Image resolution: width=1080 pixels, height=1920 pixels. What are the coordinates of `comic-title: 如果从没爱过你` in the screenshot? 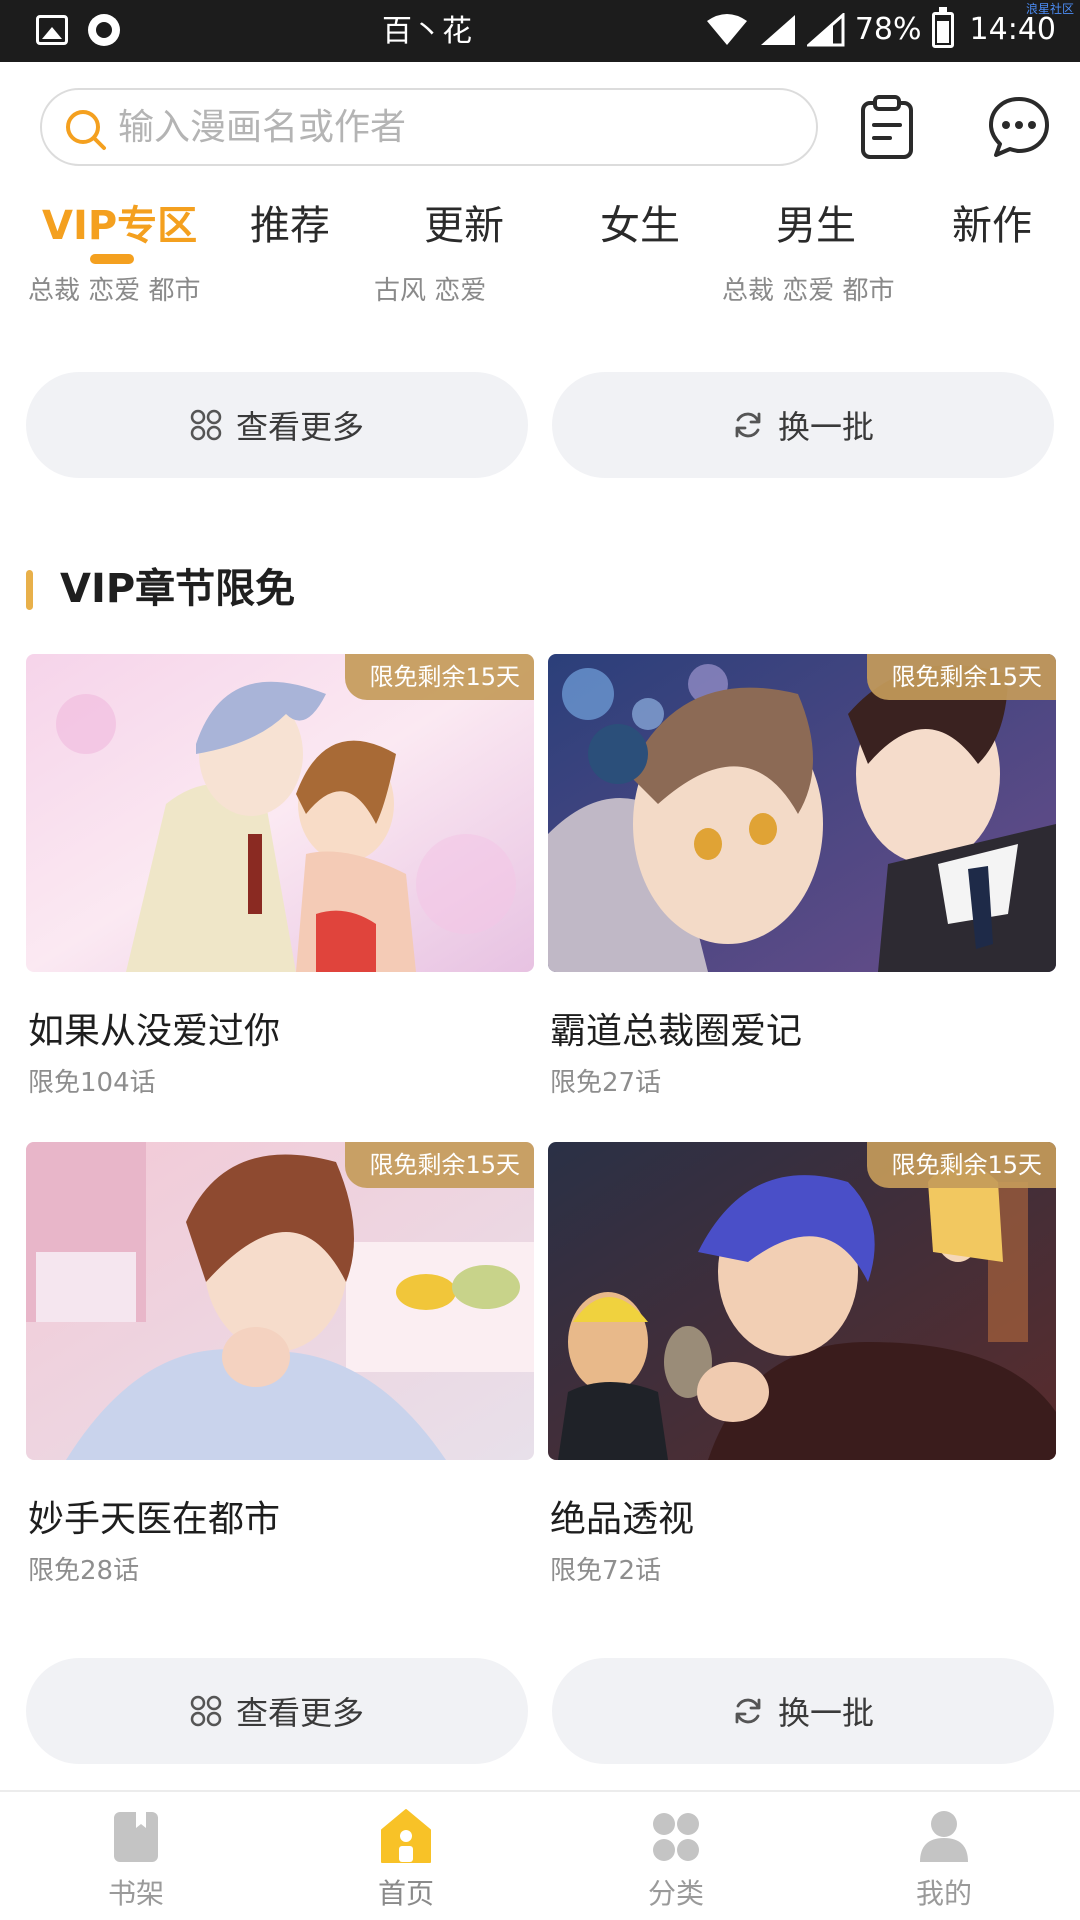 It's located at (154, 1028).